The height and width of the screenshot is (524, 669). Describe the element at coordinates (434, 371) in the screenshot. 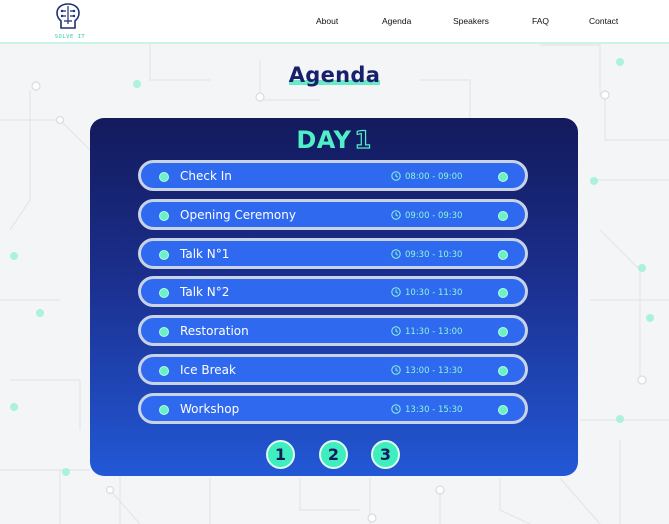

I see `agenda-time-text: 13:00 - 13:30` at that location.